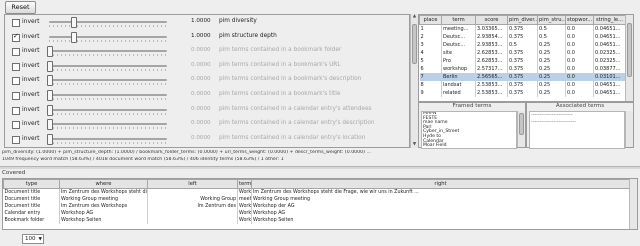  Describe the element at coordinates (31, 109) in the screenshot. I see `invert-label: invert` at that location.